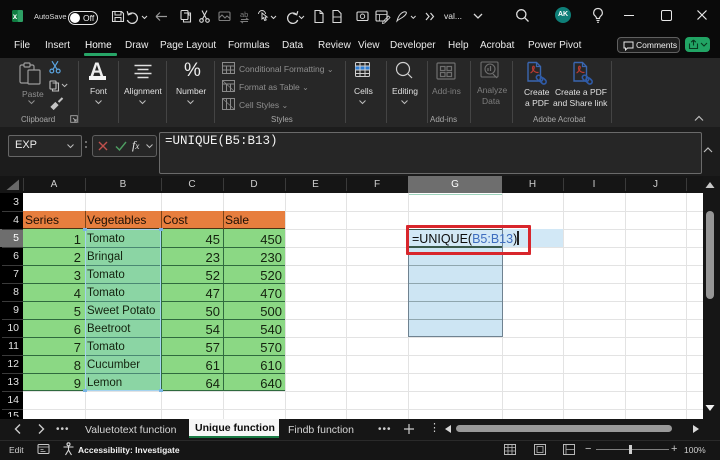 The image size is (720, 460). I want to click on svg-text: ab, so click(244, 14).